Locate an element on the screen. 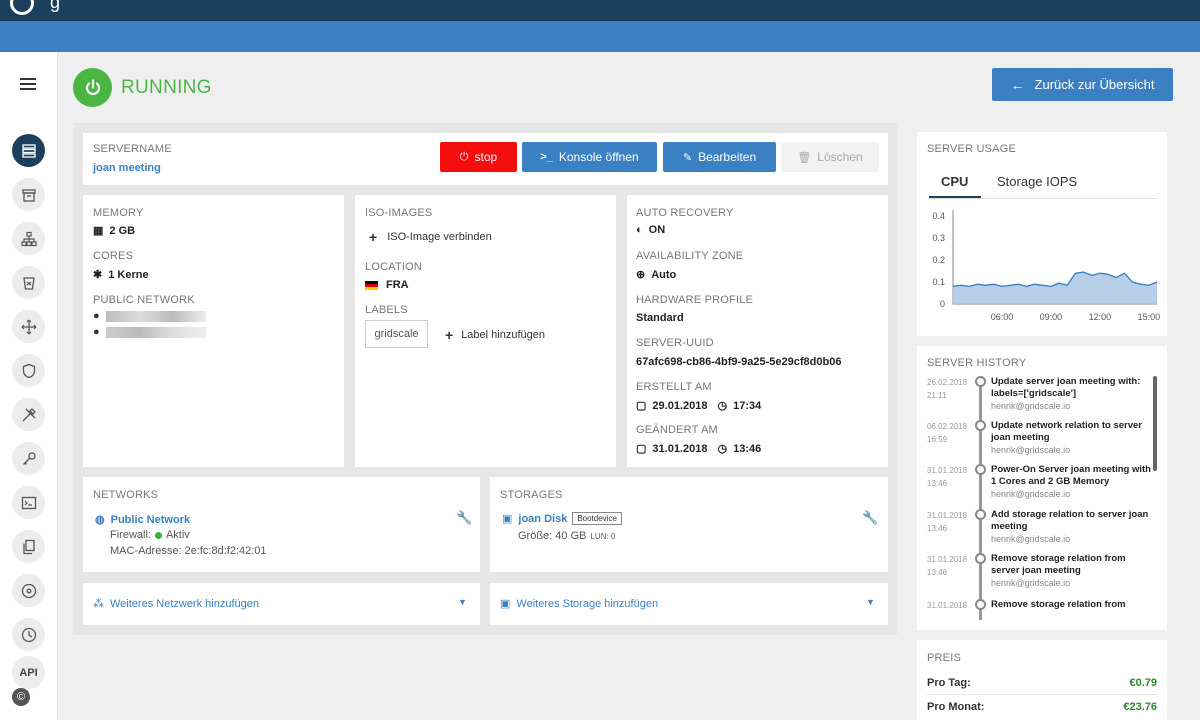  servername-value: joan meeting is located at coordinates (127, 168).